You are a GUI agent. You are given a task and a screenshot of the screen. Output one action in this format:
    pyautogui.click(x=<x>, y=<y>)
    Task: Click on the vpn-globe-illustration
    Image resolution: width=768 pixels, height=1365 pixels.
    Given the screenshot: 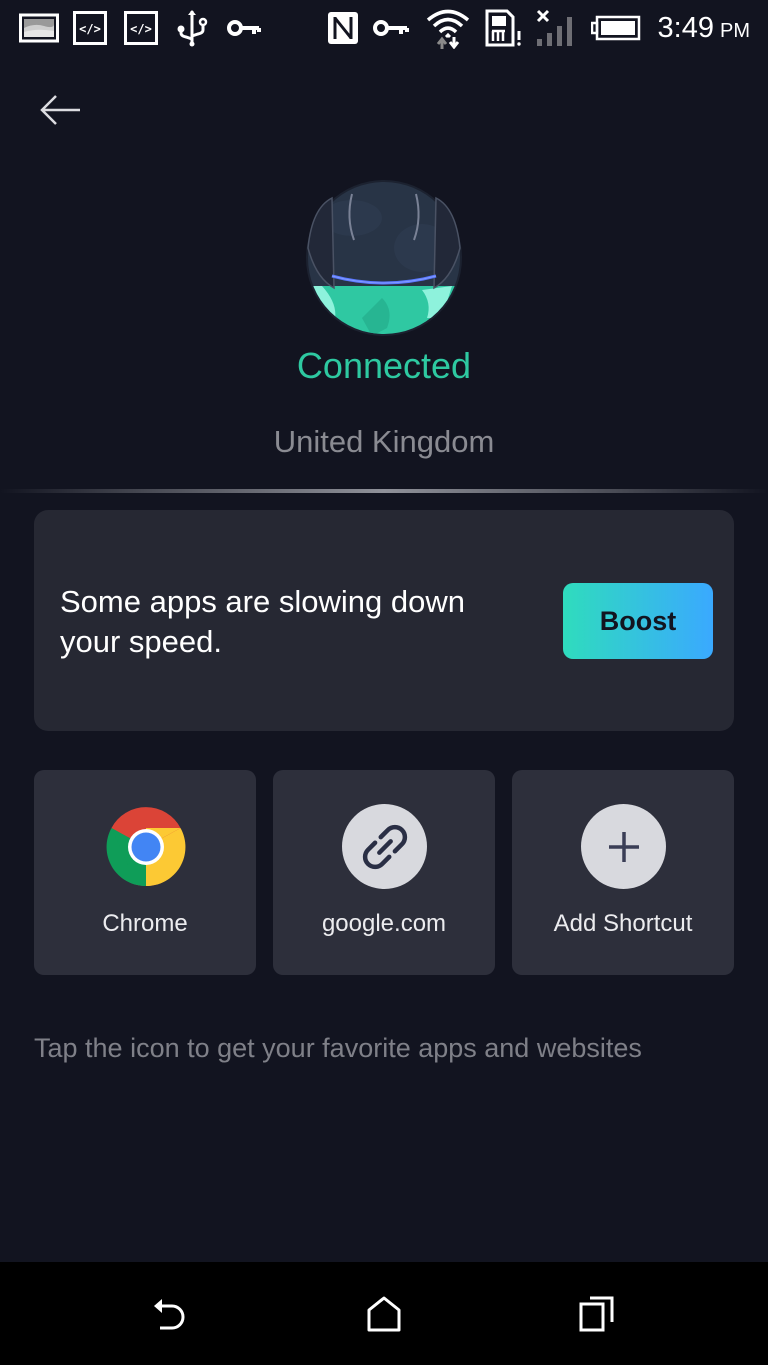 What is the action you would take?
    pyautogui.click(x=384, y=257)
    